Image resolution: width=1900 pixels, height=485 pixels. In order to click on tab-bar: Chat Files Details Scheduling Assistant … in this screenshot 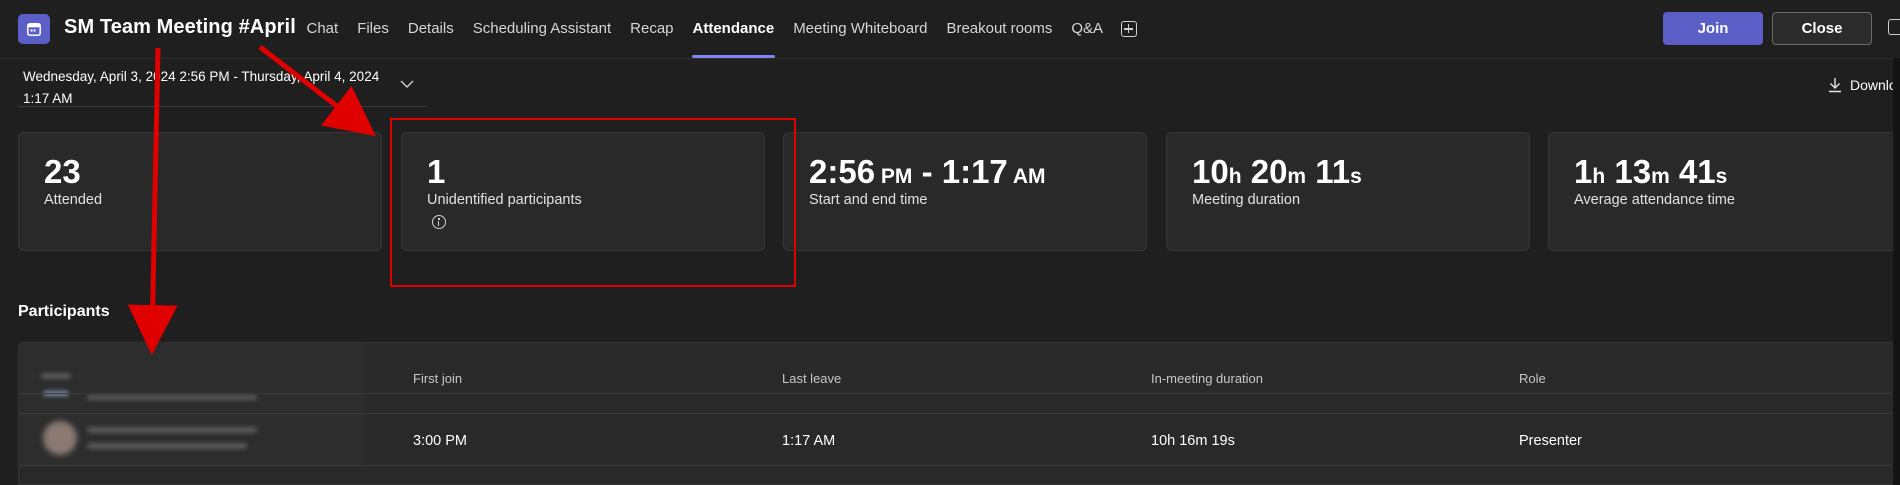, I will do `click(717, 29)`.